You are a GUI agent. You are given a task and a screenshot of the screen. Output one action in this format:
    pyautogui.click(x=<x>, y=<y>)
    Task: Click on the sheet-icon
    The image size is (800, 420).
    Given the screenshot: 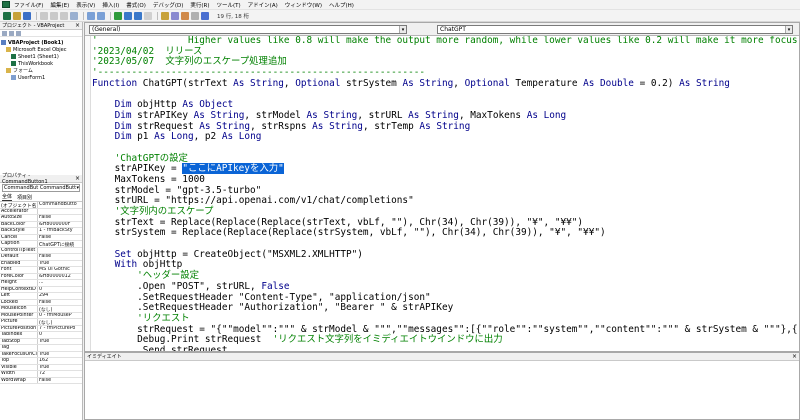 What is the action you would take?
    pyautogui.click(x=13, y=56)
    